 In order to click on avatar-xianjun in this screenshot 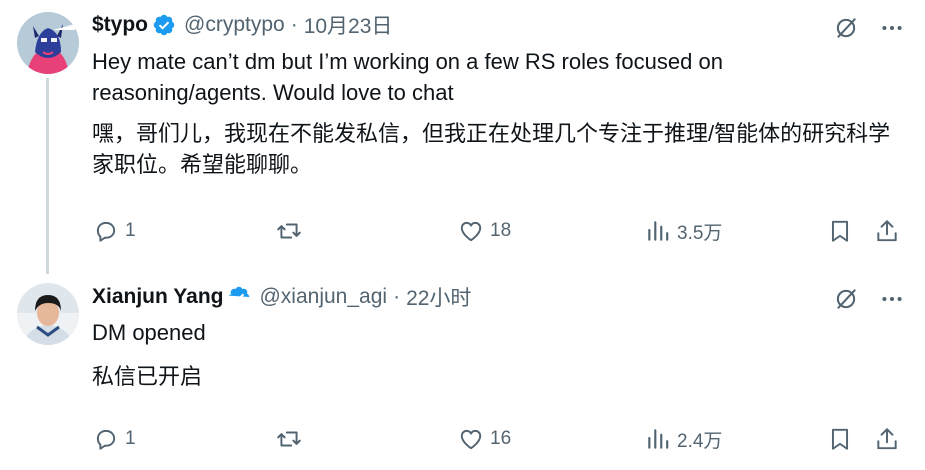, I will do `click(48, 314)`.